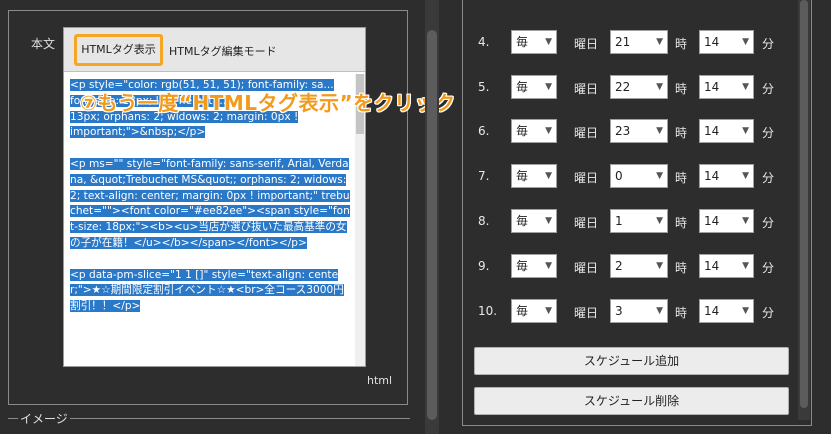  I want to click on row-number: 8., so click(484, 221).